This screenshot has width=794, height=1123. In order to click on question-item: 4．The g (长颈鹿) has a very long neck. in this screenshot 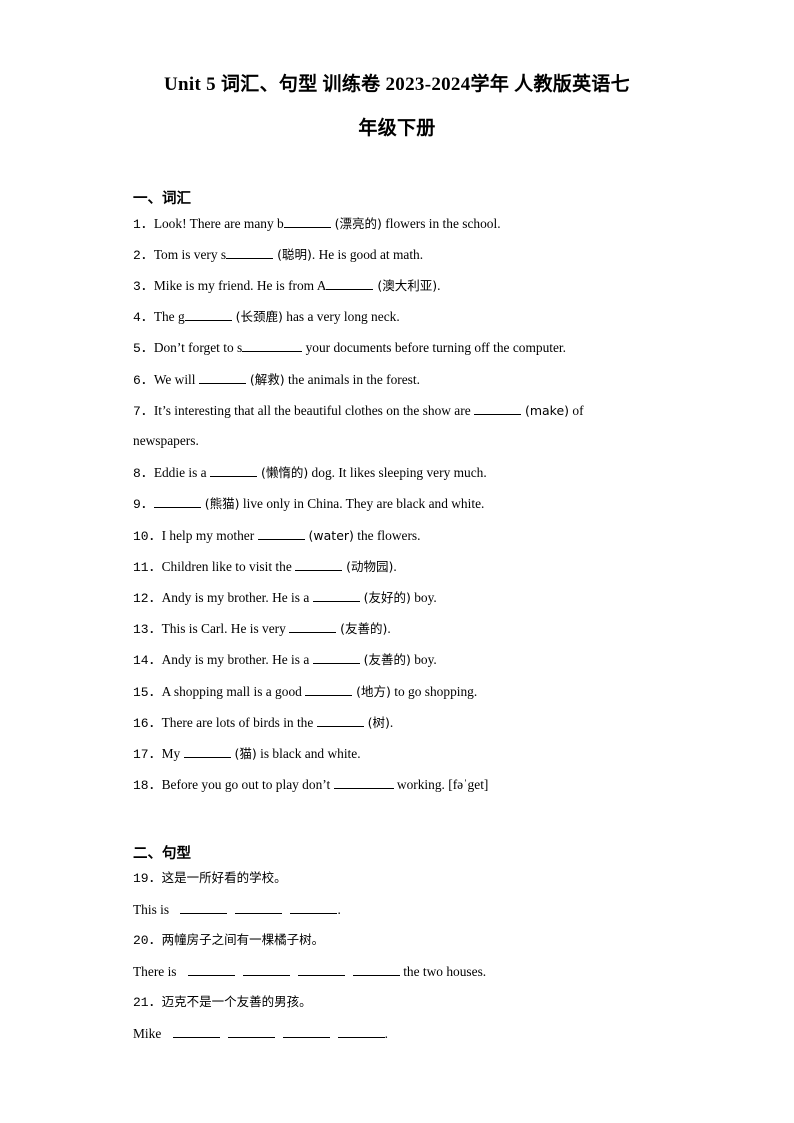, I will do `click(266, 317)`.